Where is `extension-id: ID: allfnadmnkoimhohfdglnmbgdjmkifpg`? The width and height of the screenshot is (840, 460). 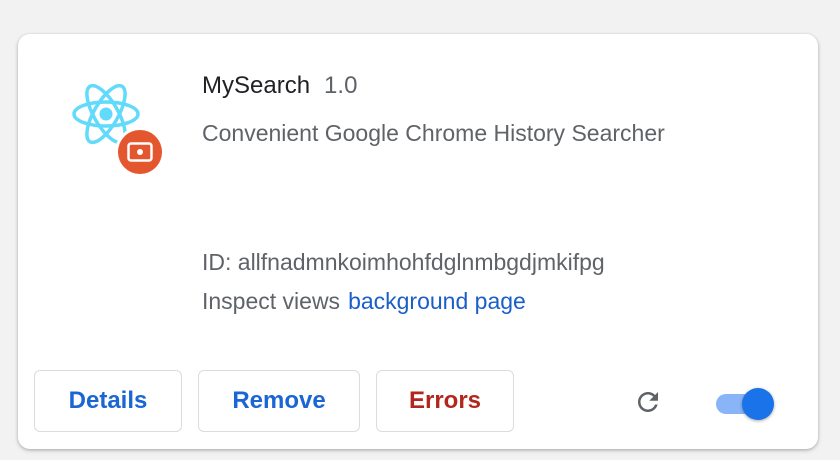
extension-id: ID: allfnadmnkoimhohfdglnmbgdjmkifpg is located at coordinates (403, 262).